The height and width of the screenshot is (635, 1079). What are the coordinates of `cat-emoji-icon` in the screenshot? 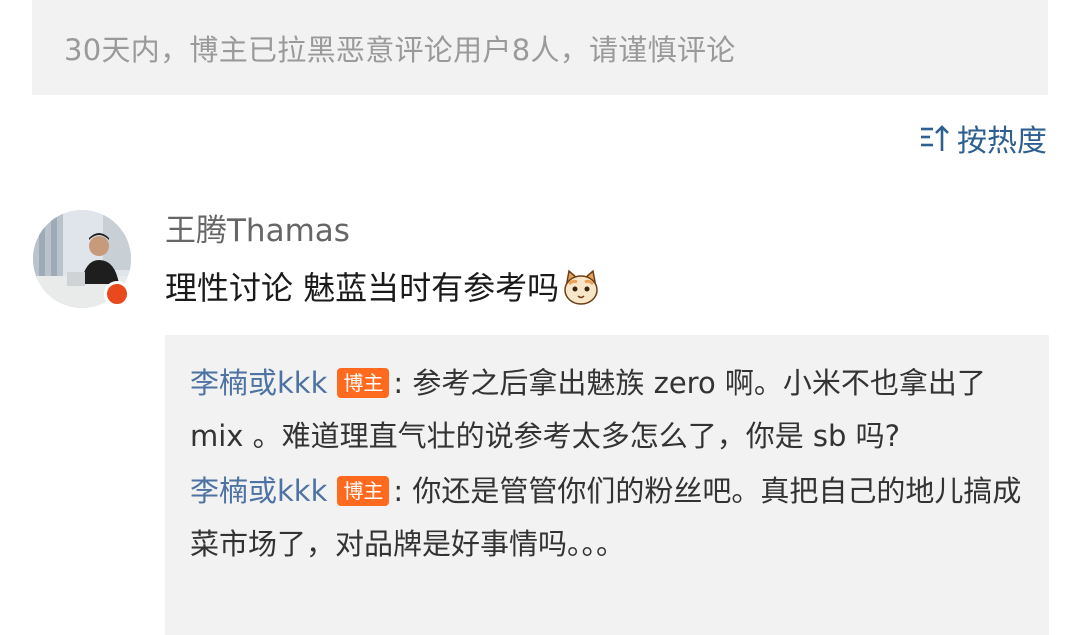 It's located at (581, 287).